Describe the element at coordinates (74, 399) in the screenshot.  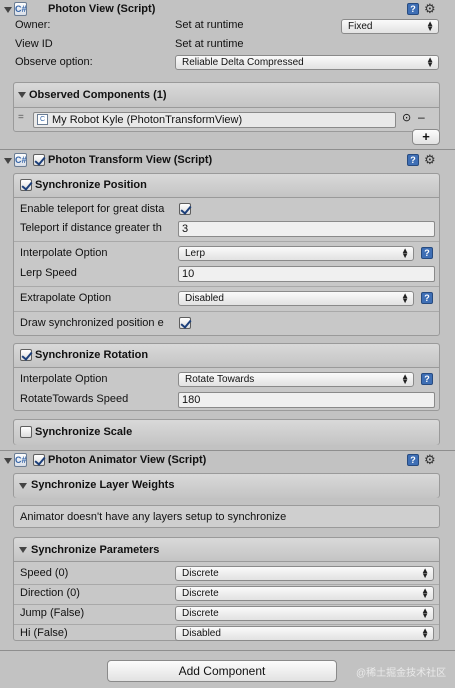
I see `rotate-towards-speed-label: RotateTowards Speed` at that location.